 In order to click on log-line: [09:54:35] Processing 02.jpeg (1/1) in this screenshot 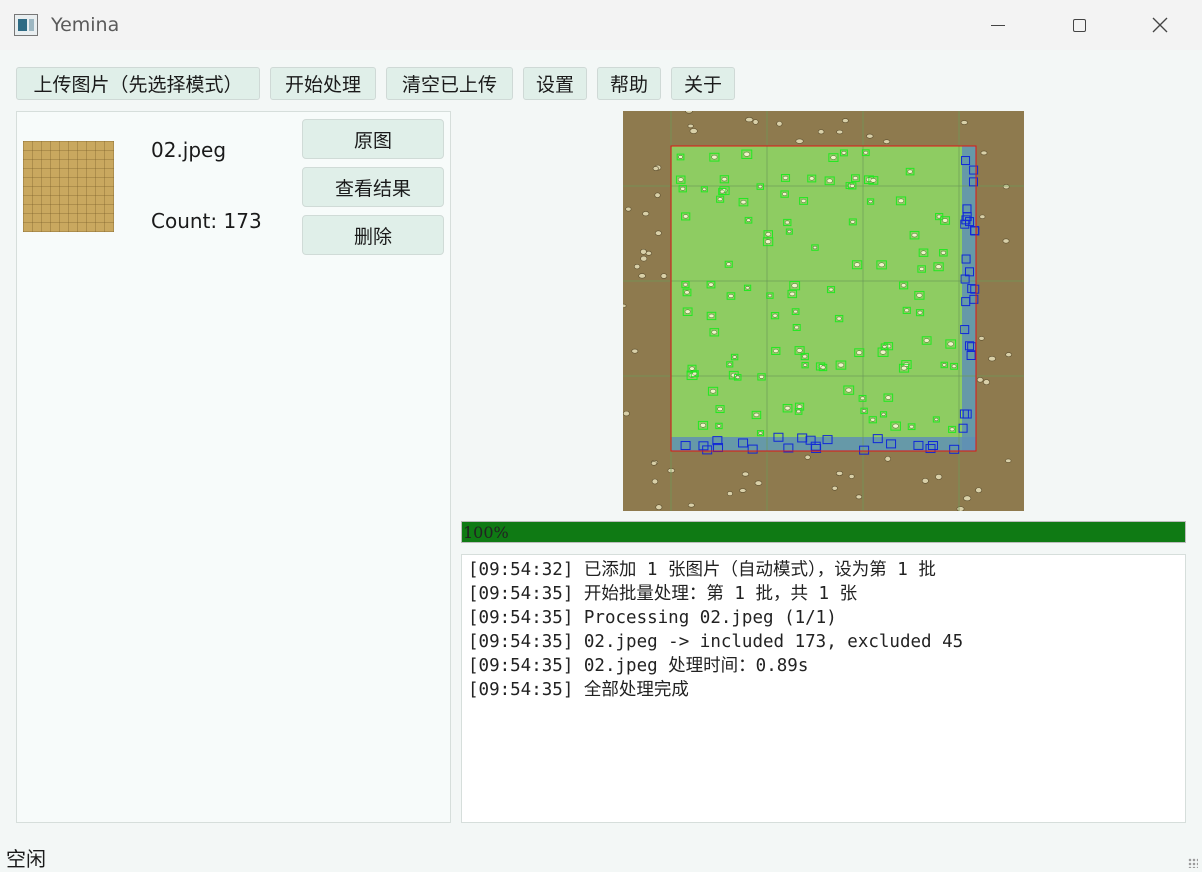, I will do `click(652, 618)`.